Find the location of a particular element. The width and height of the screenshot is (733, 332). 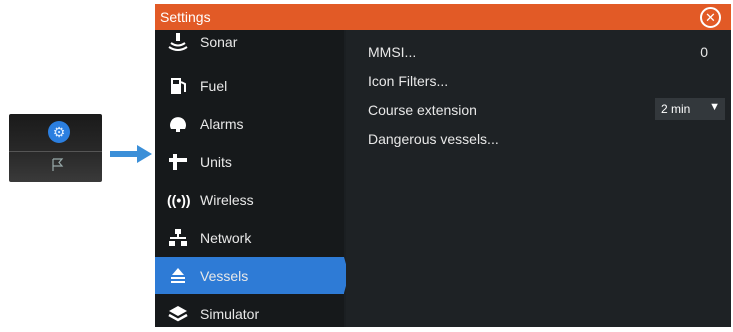

sidebar-item-wireless: ((•)) Wireless is located at coordinates (249, 199).